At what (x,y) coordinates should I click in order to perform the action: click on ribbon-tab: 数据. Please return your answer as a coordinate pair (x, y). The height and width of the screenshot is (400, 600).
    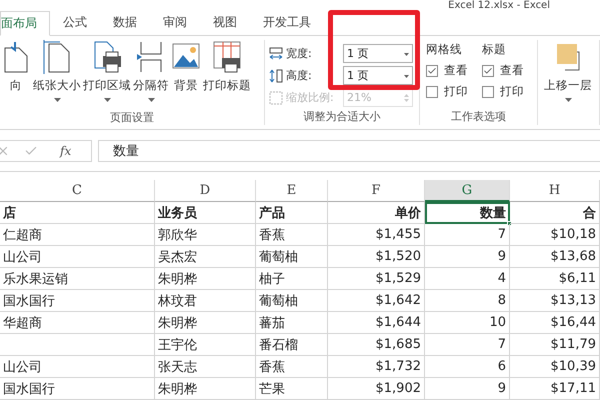
    Looking at the image, I should click on (125, 23).